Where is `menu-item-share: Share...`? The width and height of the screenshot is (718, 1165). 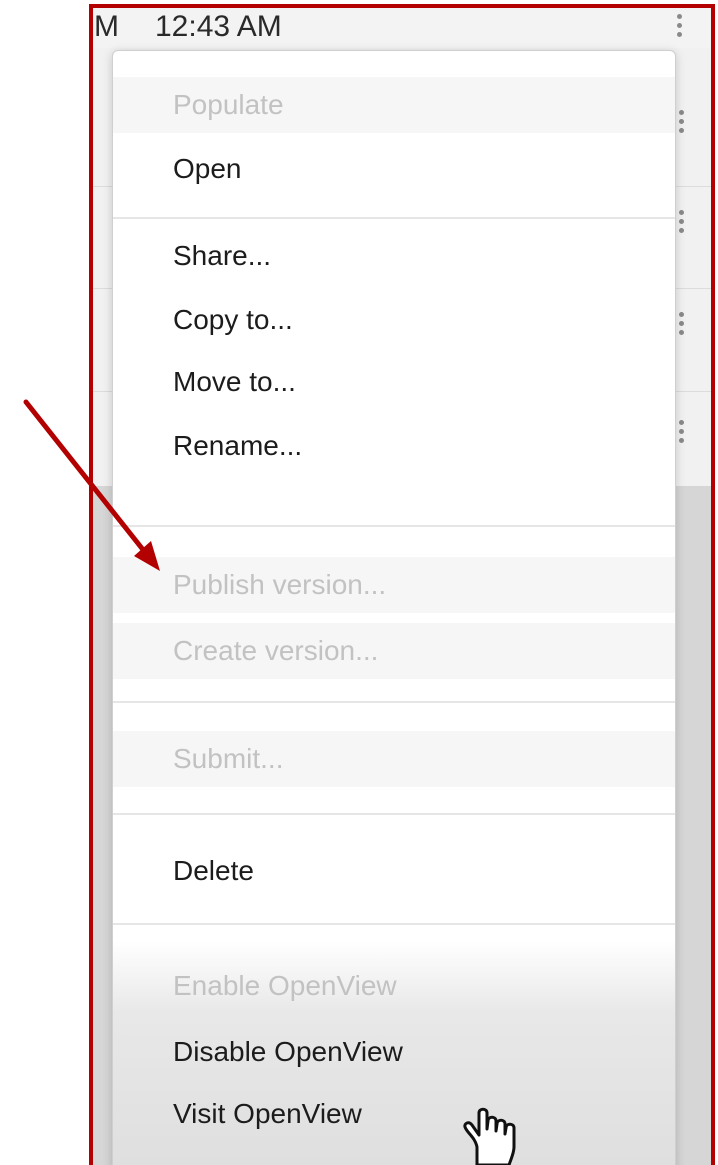 menu-item-share: Share... is located at coordinates (394, 256).